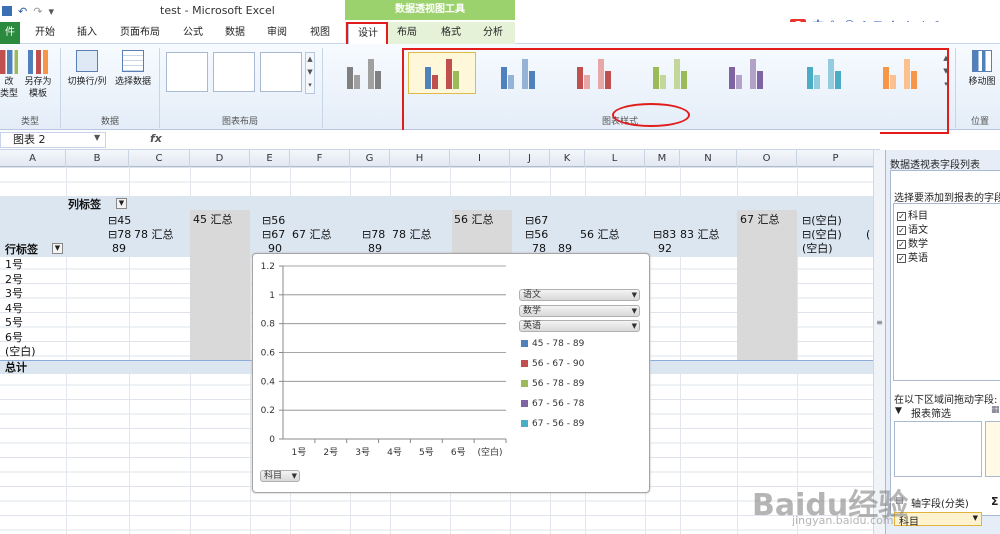  I want to click on redo-icon: ↷, so click(37, 11).